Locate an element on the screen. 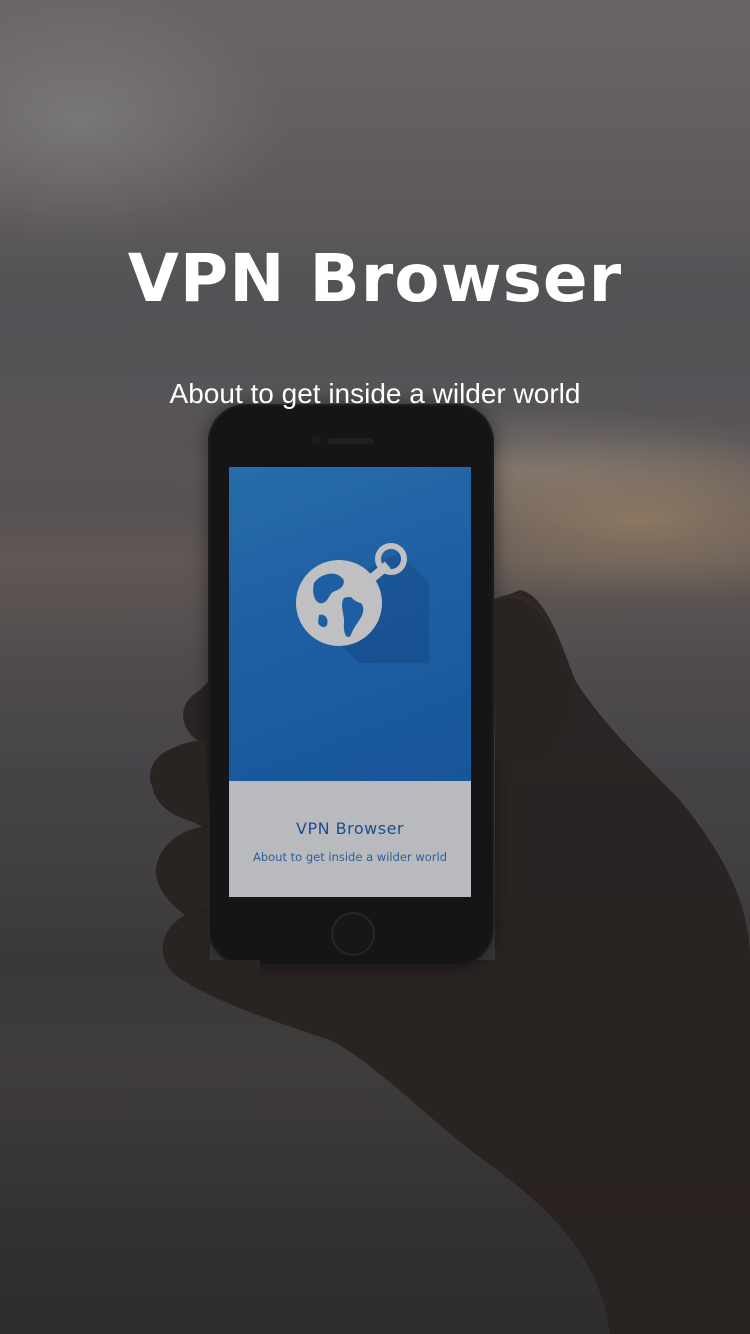 Image resolution: width=750 pixels, height=1334 pixels. screen-app-subtitle: About to get inside a wilder world is located at coordinates (350, 857).